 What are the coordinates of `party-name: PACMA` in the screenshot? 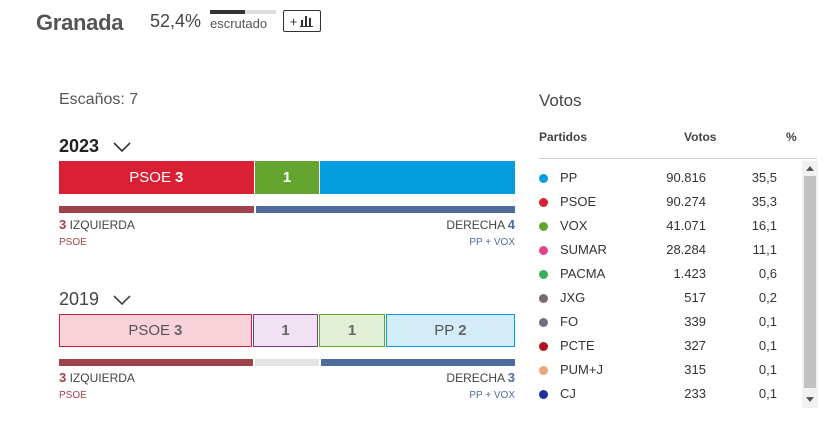 It's located at (583, 273).